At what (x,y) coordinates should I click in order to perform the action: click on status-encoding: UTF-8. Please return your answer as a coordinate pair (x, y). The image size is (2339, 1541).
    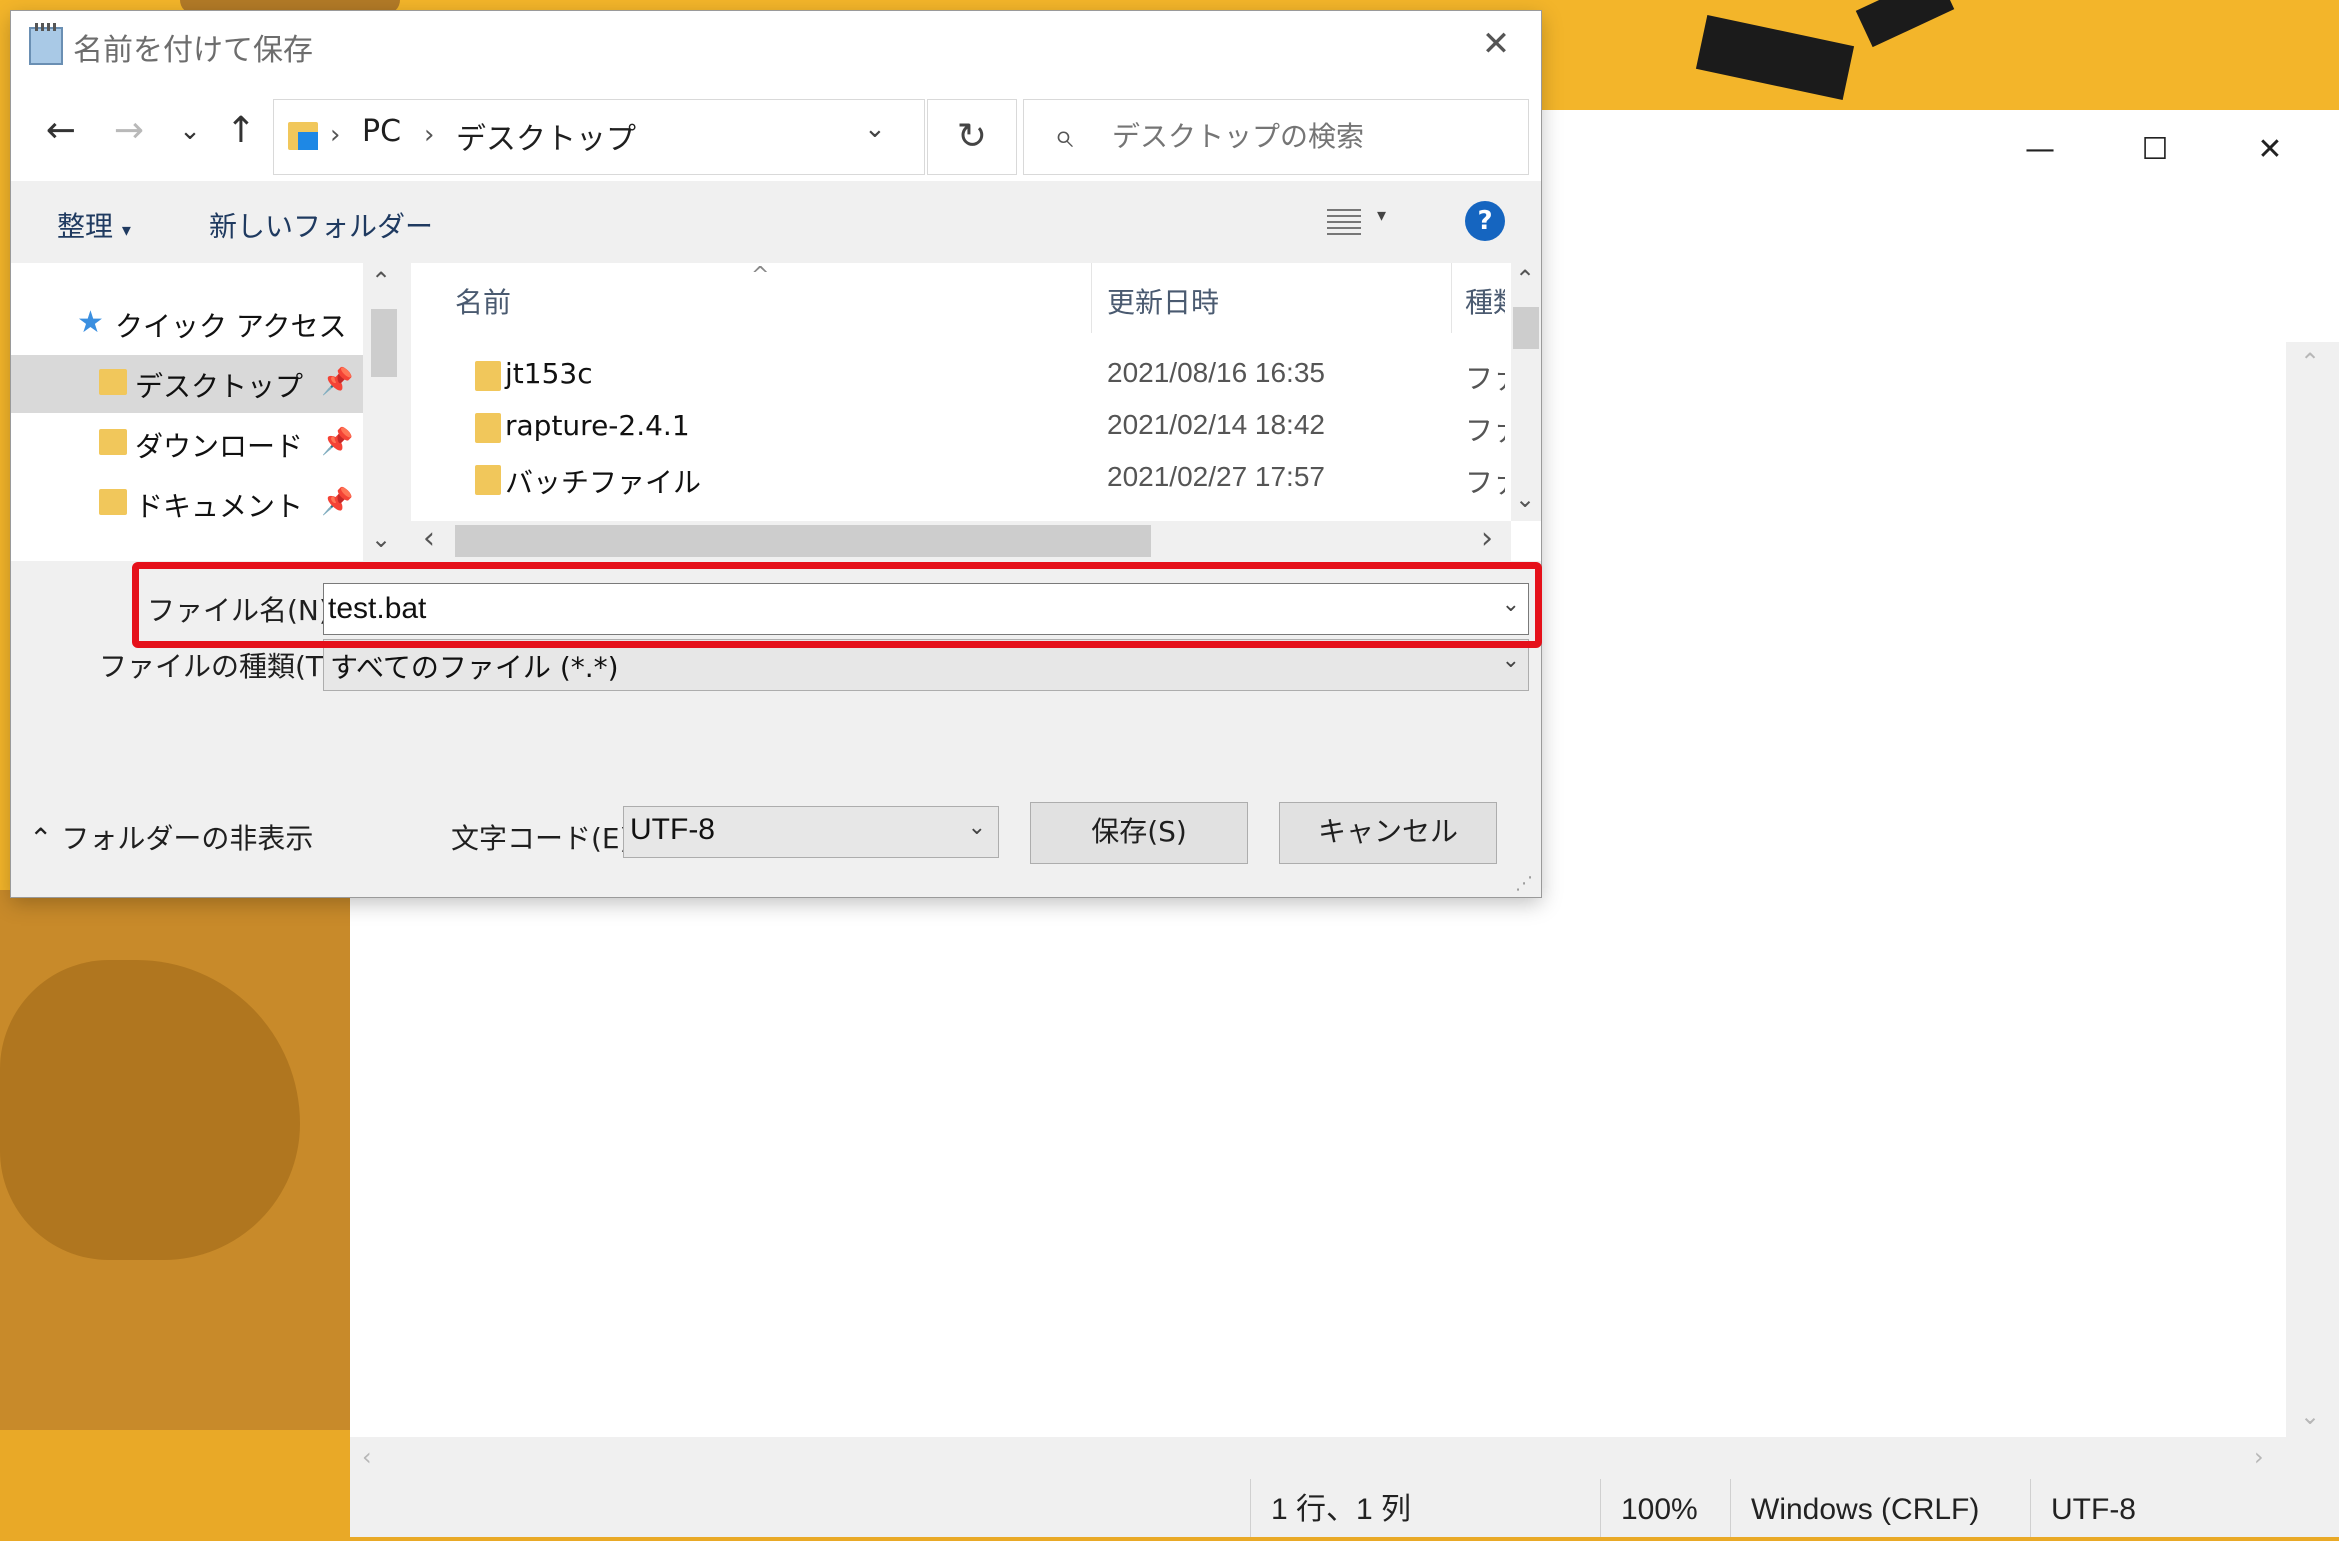
    Looking at the image, I should click on (2150, 1508).